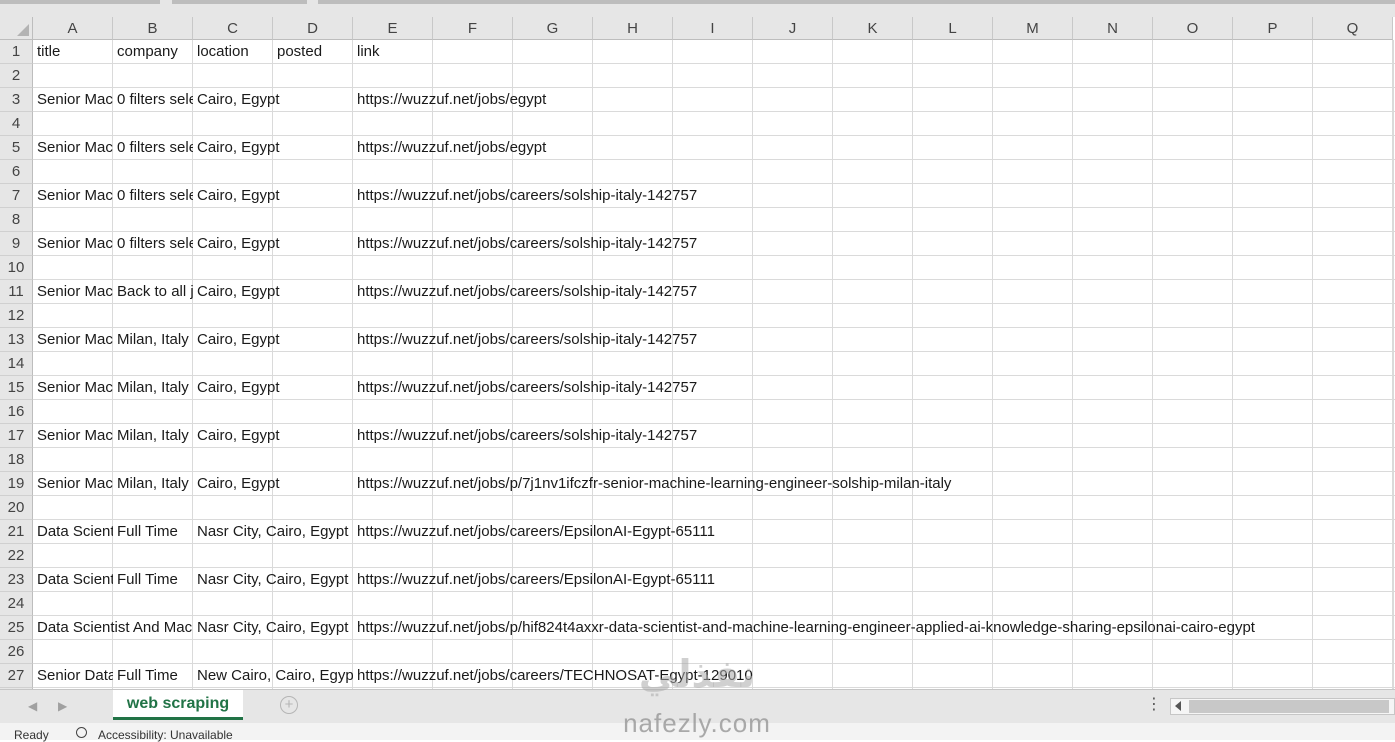 This screenshot has width=1395, height=742. I want to click on row-header: 14, so click(16, 364).